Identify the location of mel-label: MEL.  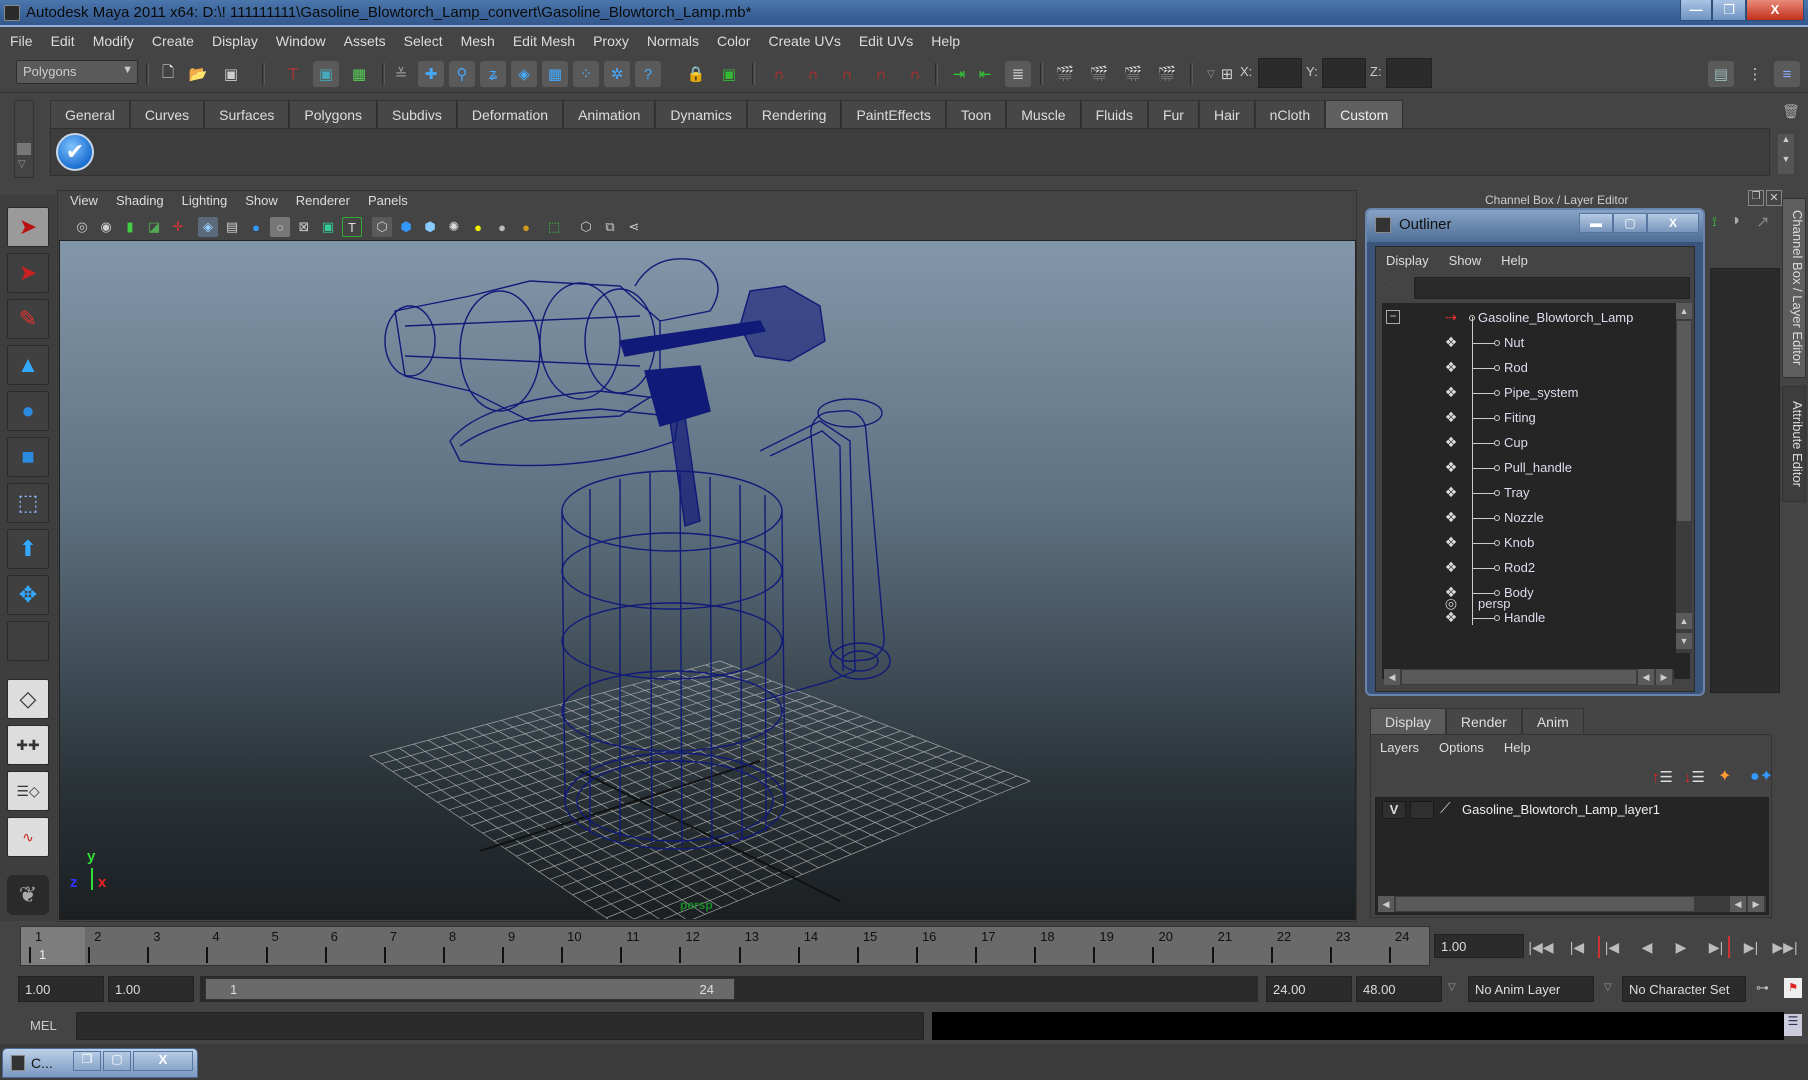
(43, 1025).